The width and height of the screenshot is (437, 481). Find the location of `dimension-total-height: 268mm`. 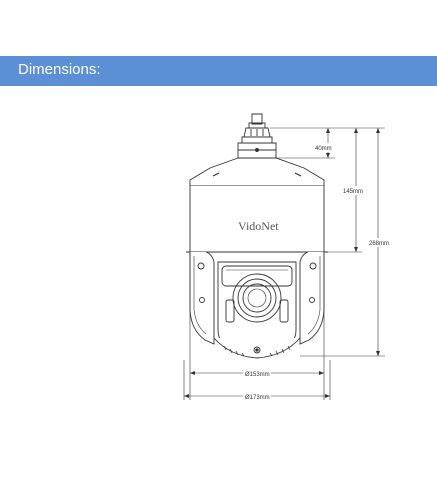

dimension-total-height: 268mm is located at coordinates (379, 244).